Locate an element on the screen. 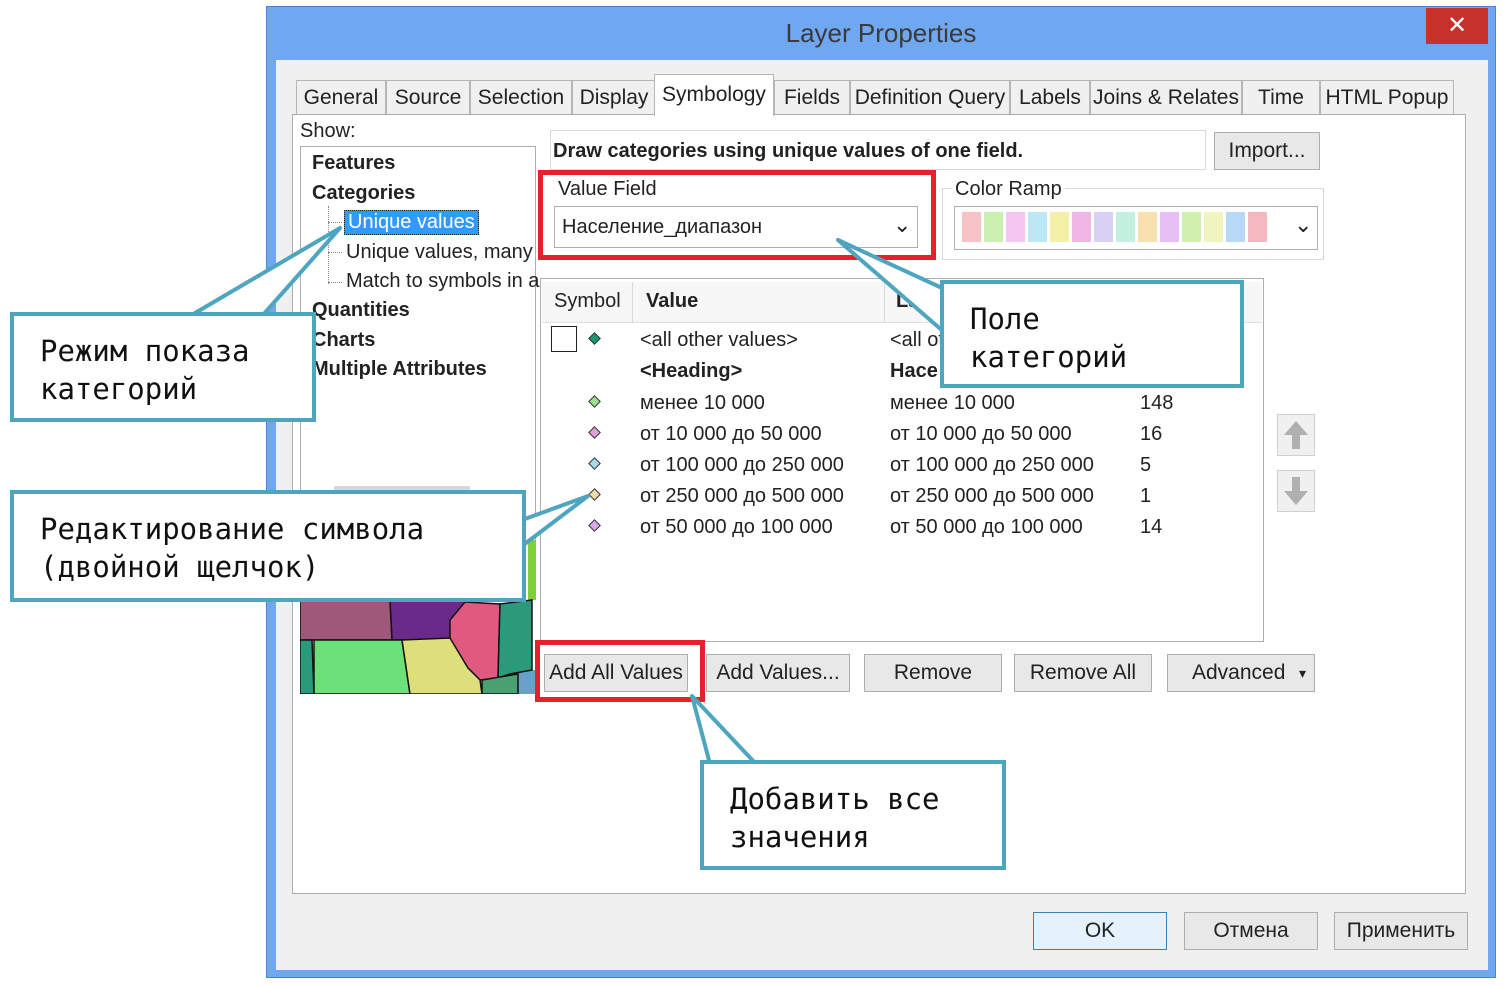 This screenshot has width=1506, height=986. arrow-down-icon is located at coordinates (1296, 491).